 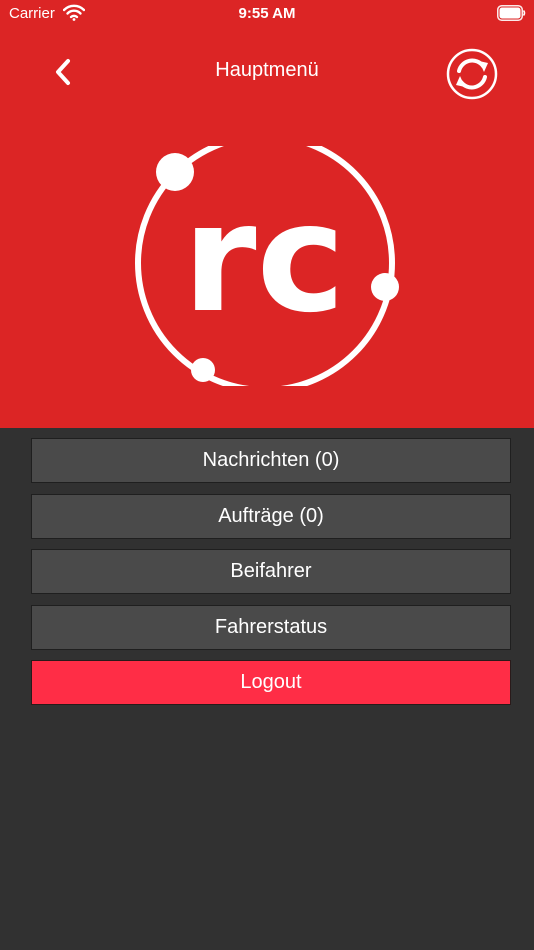 I want to click on app-logo: rc, so click(x=267, y=266).